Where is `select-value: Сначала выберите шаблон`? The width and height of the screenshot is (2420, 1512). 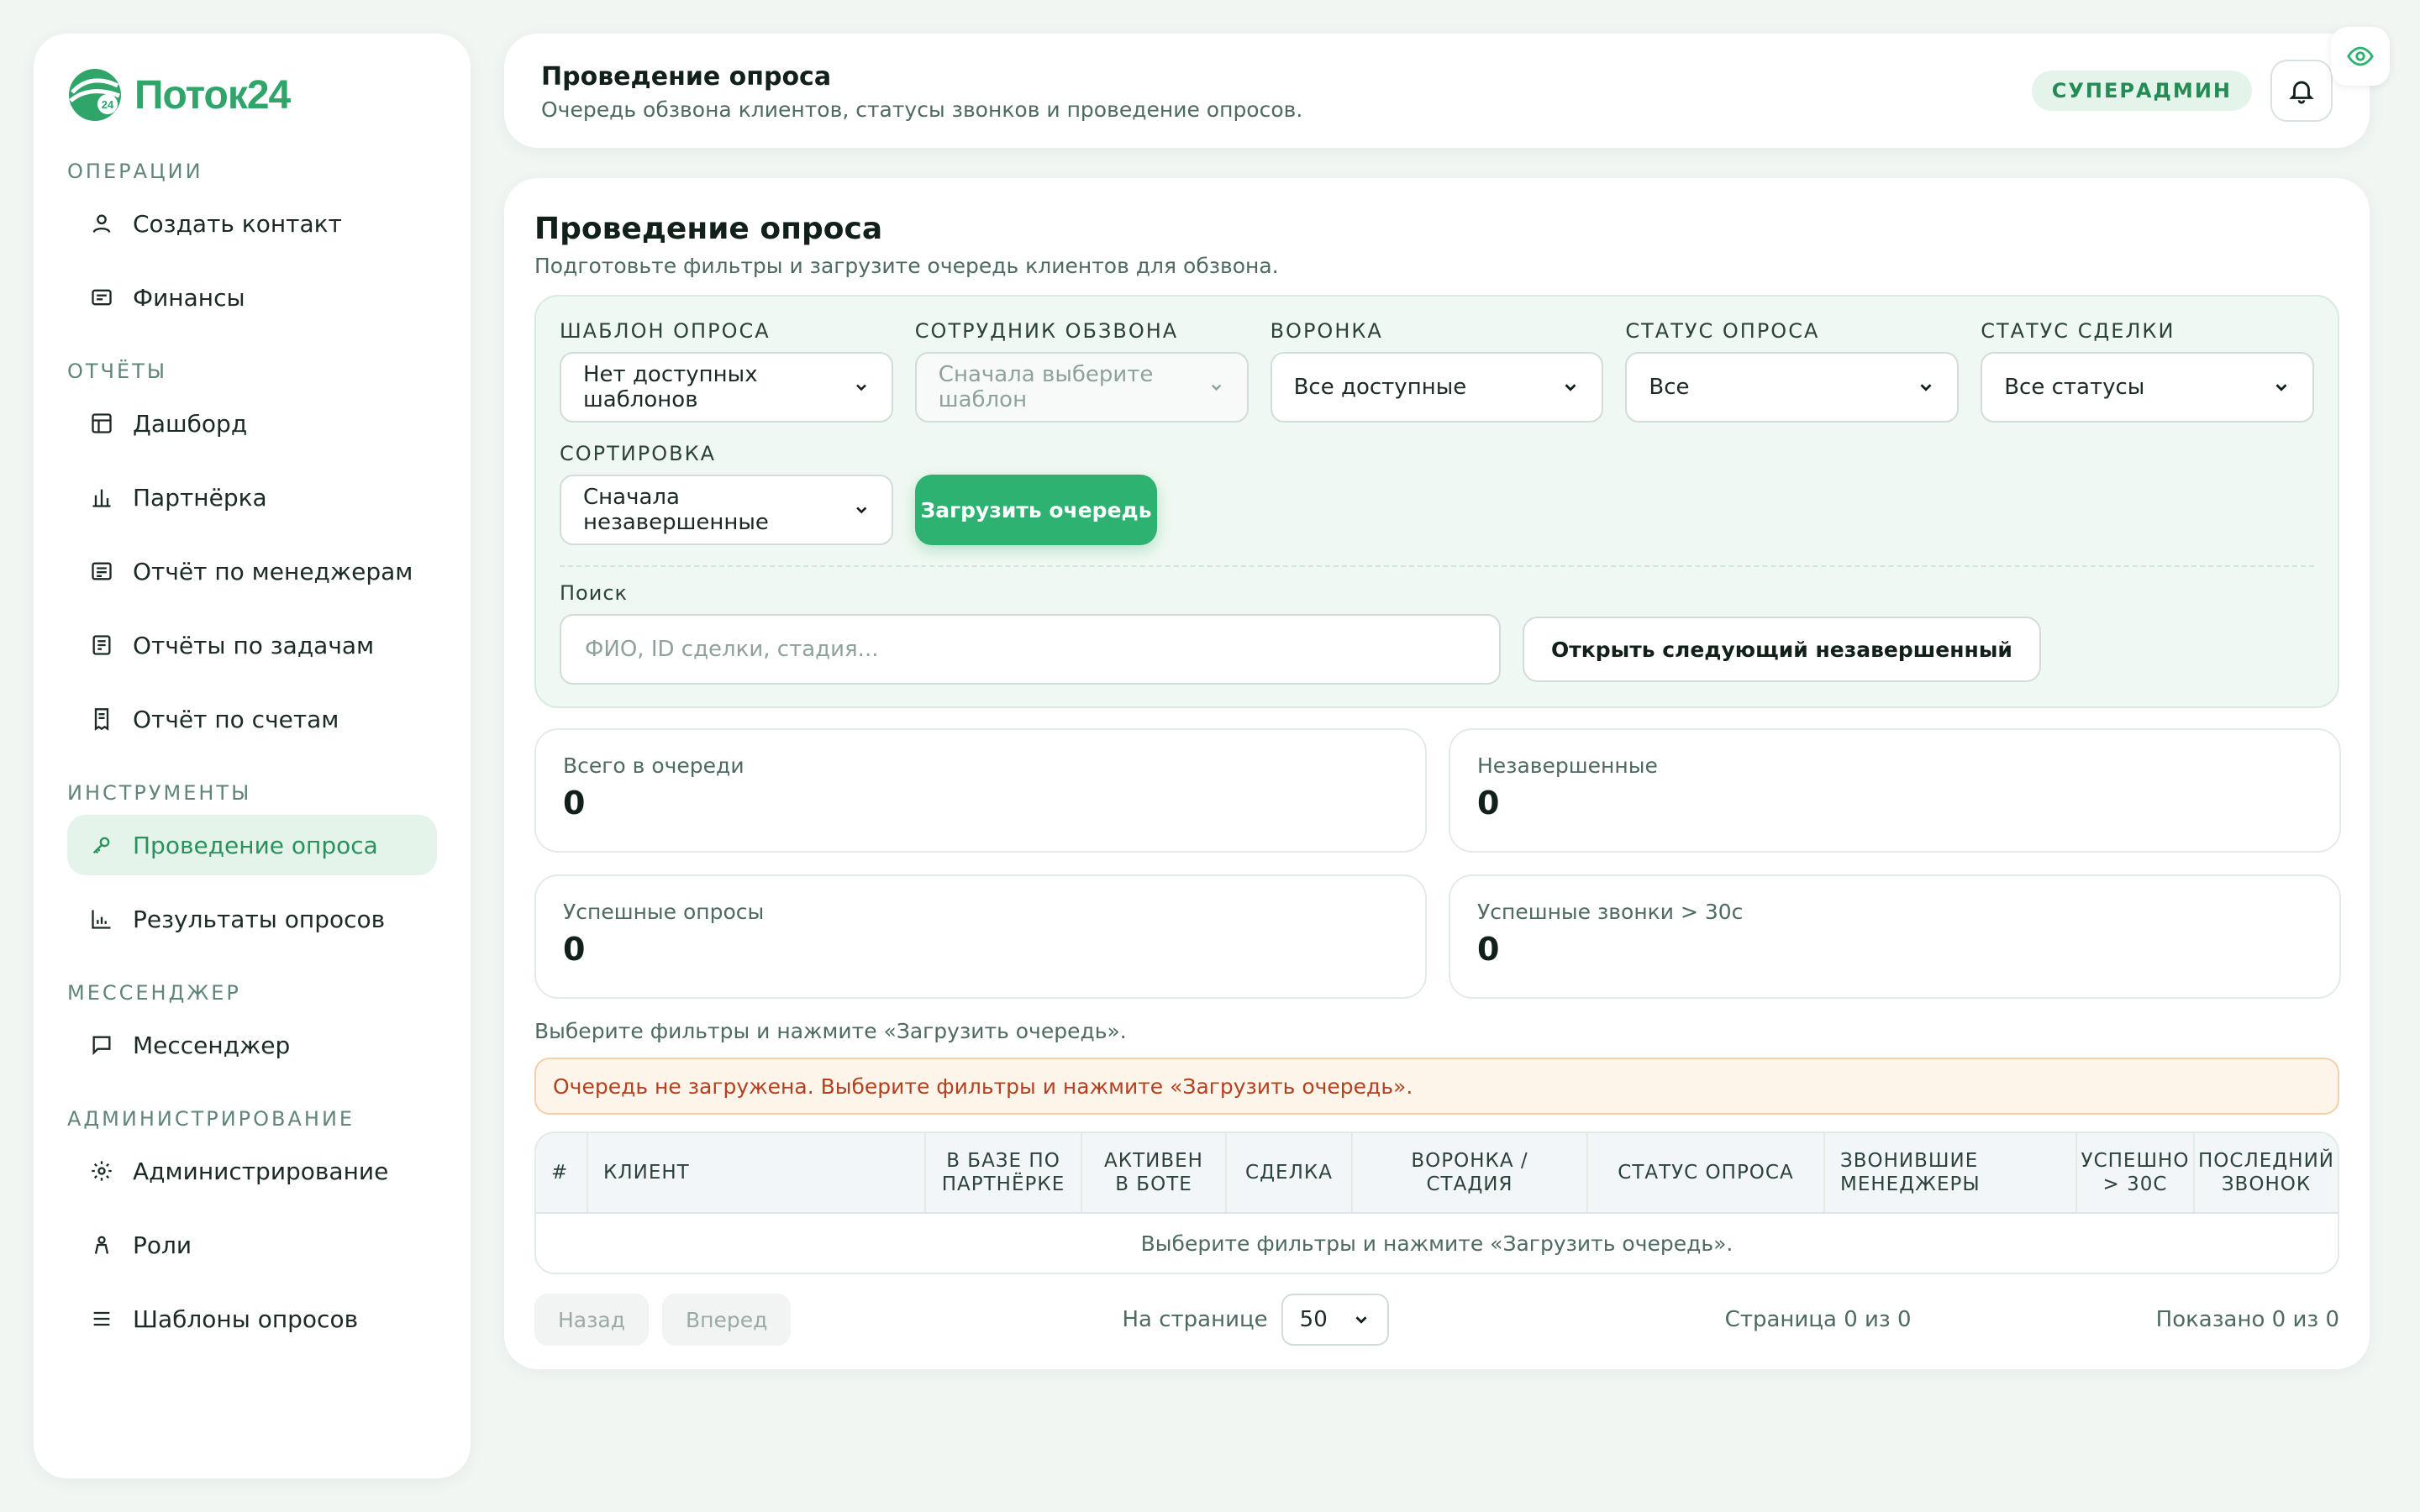 select-value: Сначала выберите шаблон is located at coordinates (1046, 387).